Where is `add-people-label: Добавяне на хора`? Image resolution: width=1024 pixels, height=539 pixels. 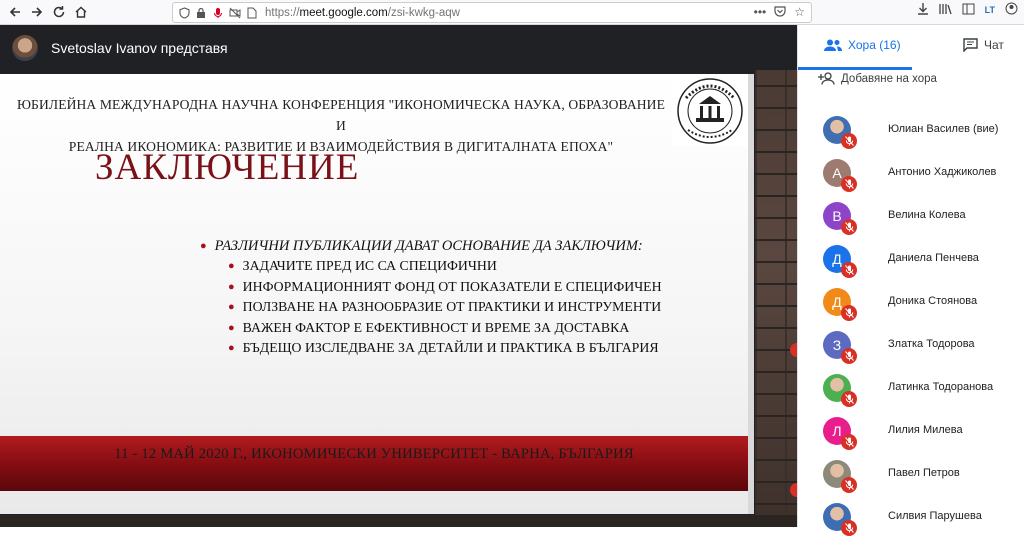 add-people-label: Добавяне на хора is located at coordinates (889, 78).